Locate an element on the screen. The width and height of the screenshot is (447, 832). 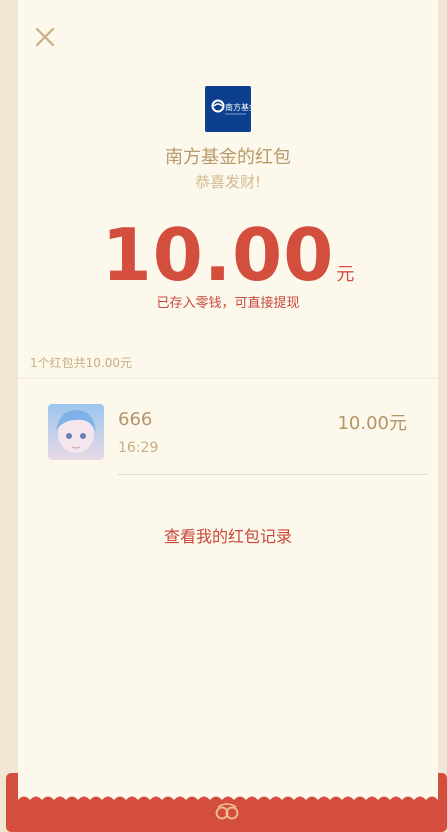
sender-title: 南方基金的红包 is located at coordinates (228, 157).